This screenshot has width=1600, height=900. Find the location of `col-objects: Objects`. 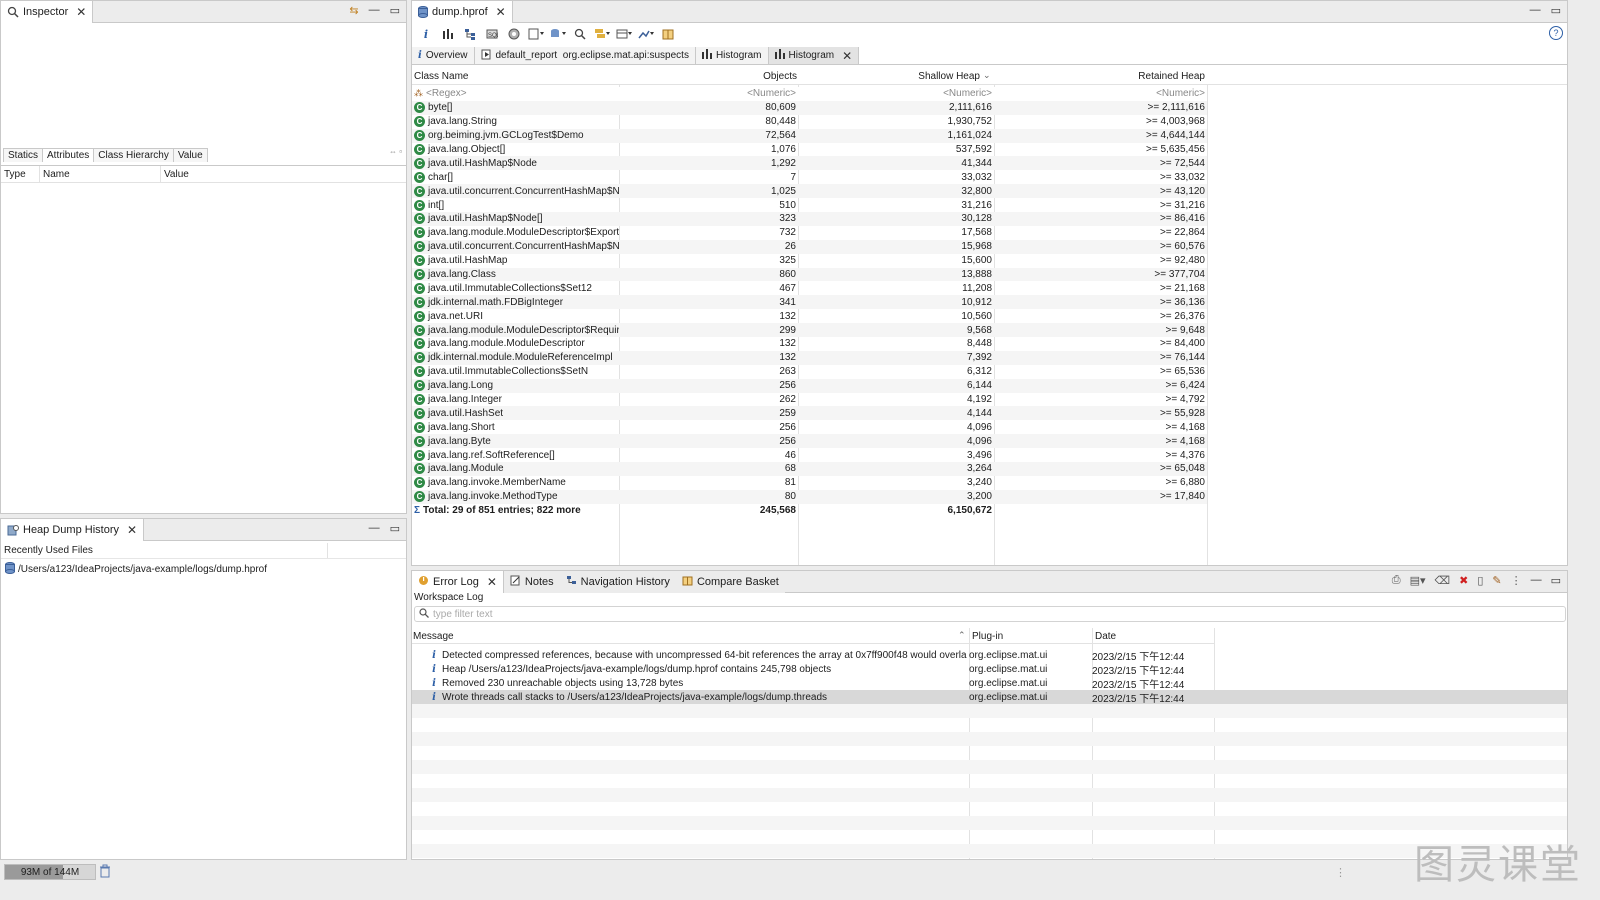

col-objects: Objects is located at coordinates (709, 76).